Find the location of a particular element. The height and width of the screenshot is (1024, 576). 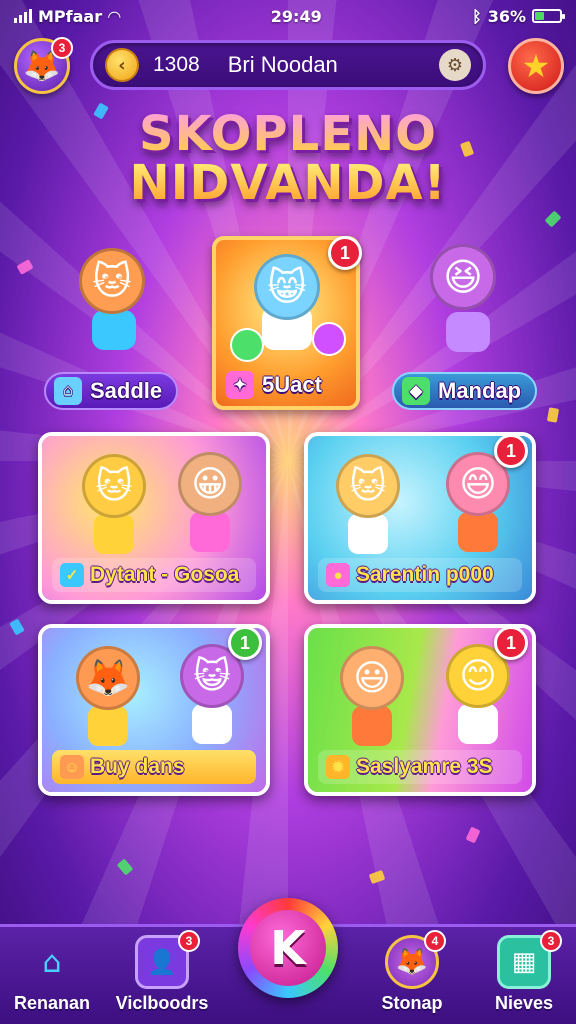

player-info-bar: ‹ 1308 Bri Noodan ⚙ is located at coordinates (288, 65).